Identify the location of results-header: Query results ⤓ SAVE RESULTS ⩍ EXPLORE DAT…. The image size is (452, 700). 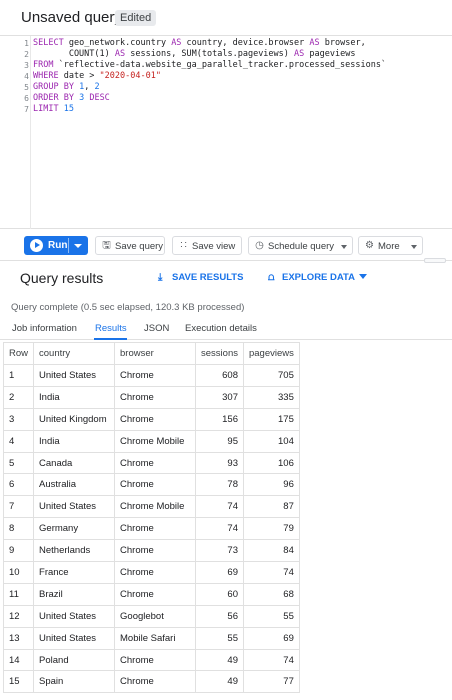
(226, 277).